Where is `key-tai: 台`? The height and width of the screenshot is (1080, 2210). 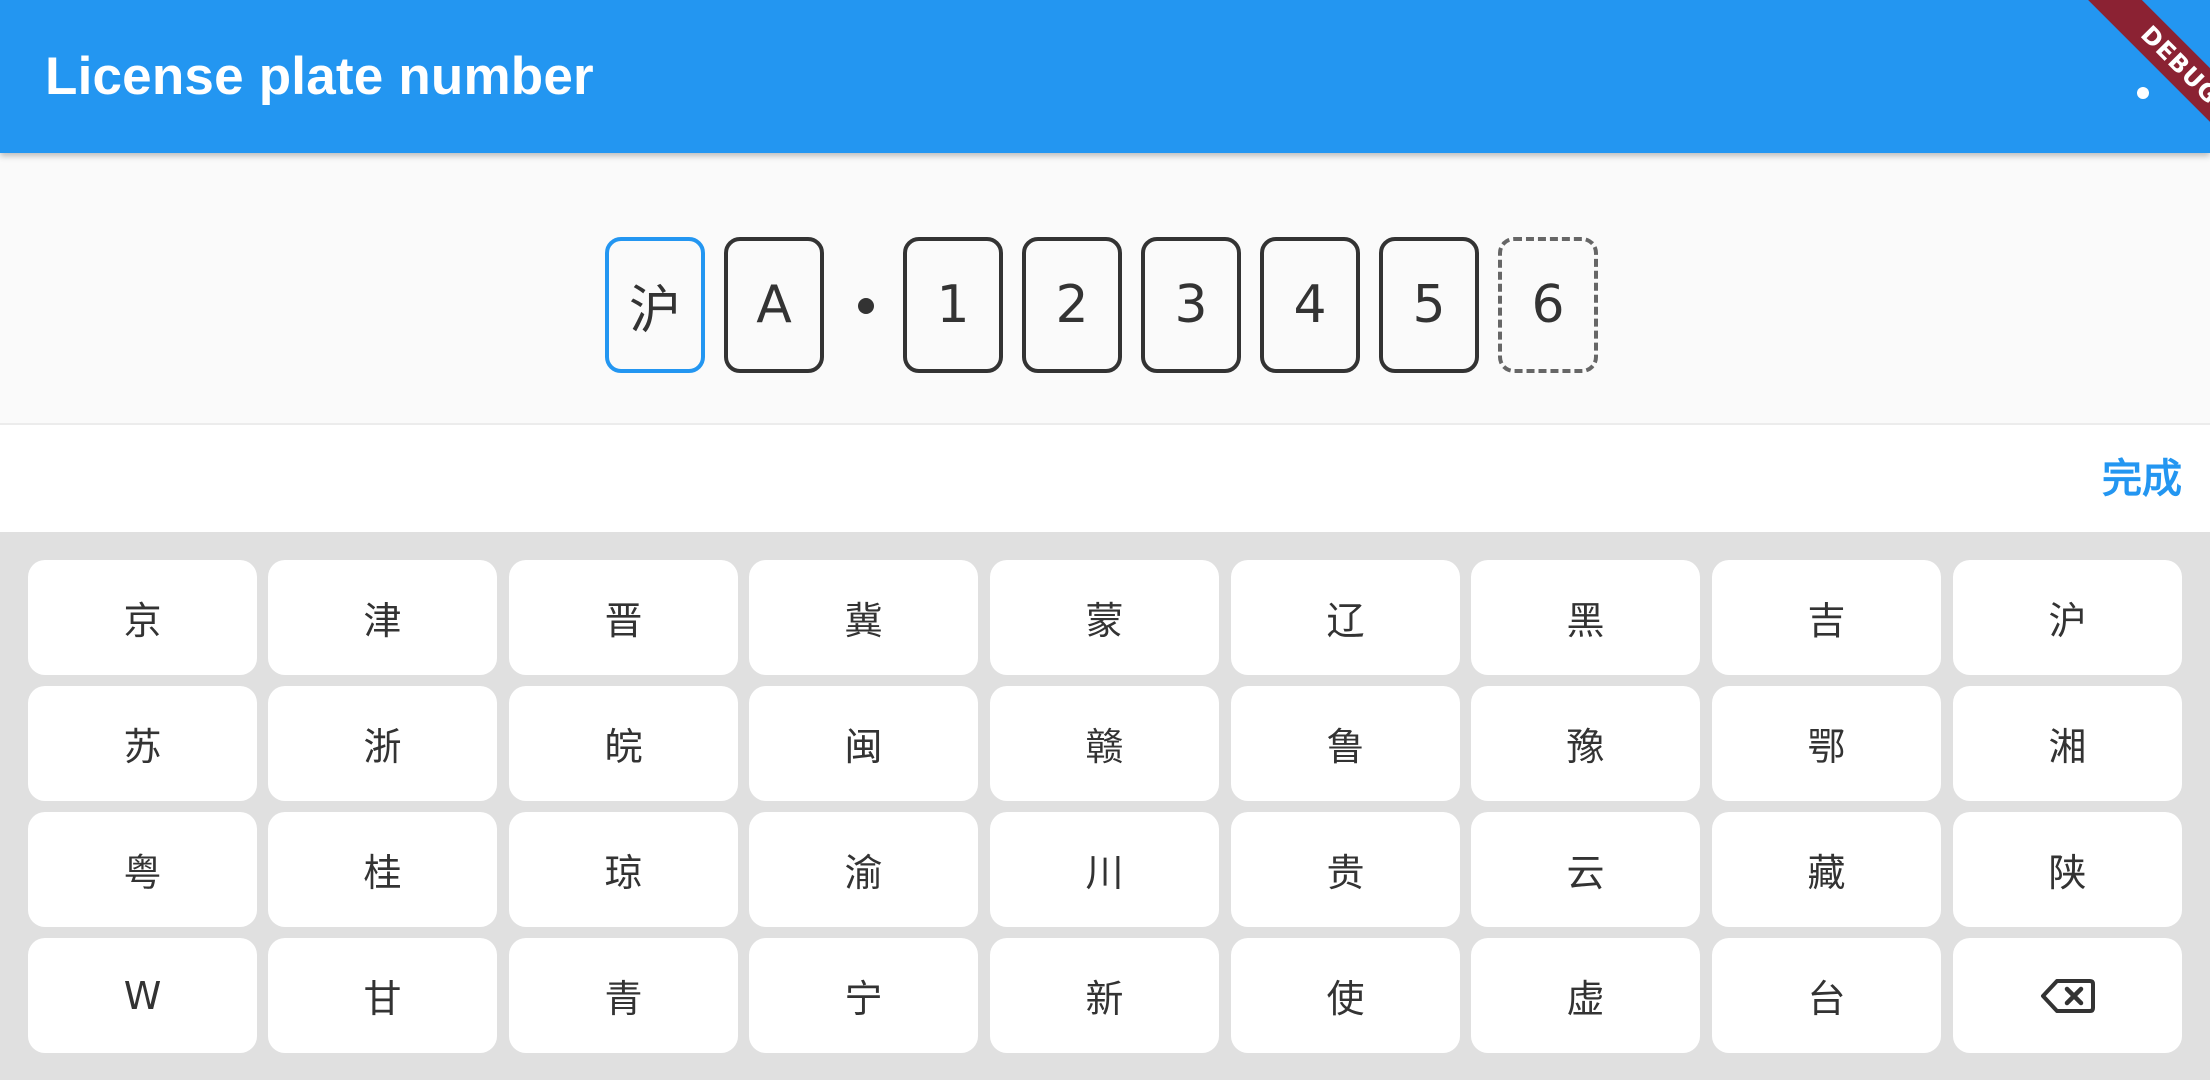
key-tai: 台 is located at coordinates (1826, 995).